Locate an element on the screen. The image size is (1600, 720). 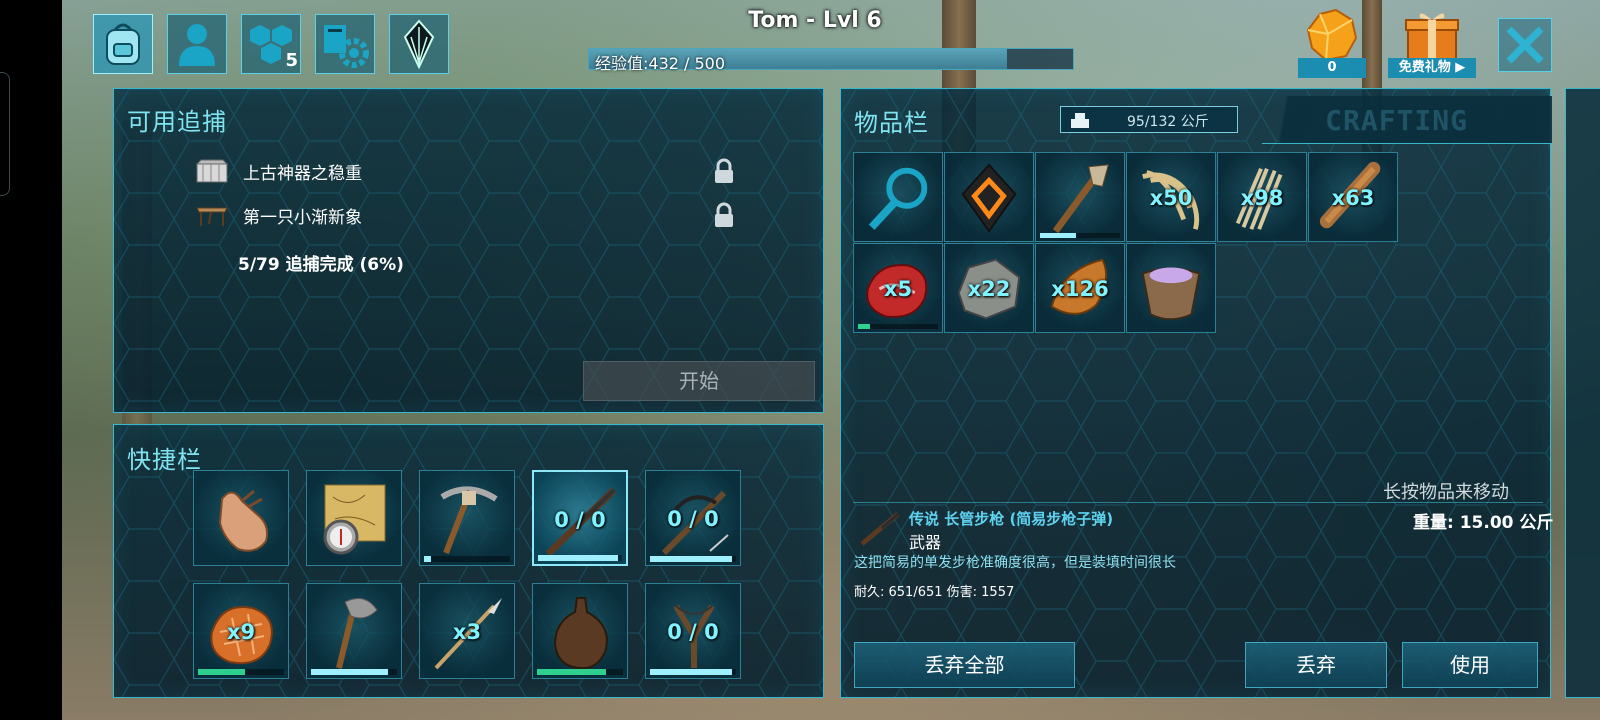
quest-item: 上古神器之稳重 is located at coordinates (278, 171).